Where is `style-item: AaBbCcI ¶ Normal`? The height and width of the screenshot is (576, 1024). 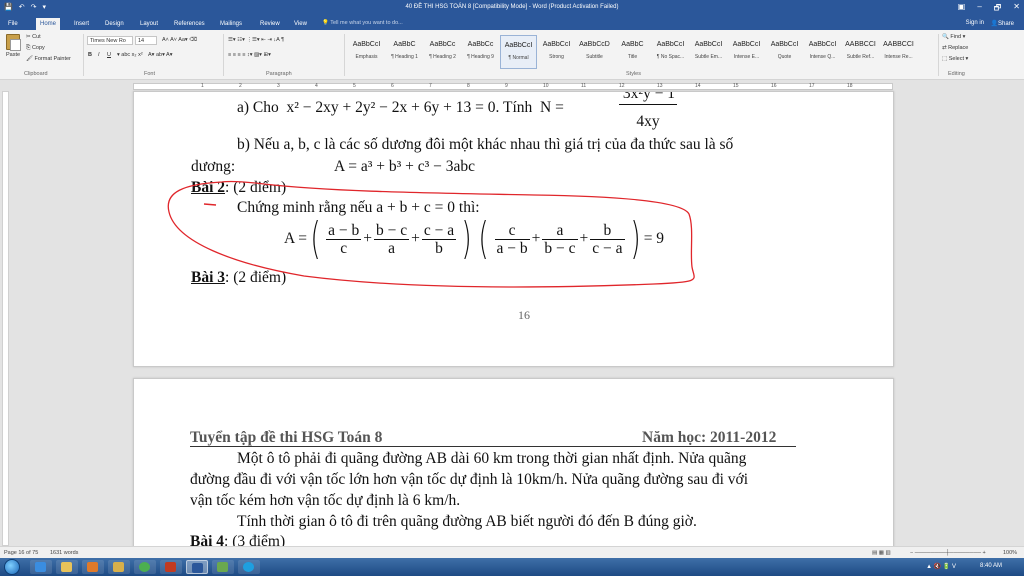
style-item: AaBbCcI ¶ Normal is located at coordinates (518, 52).